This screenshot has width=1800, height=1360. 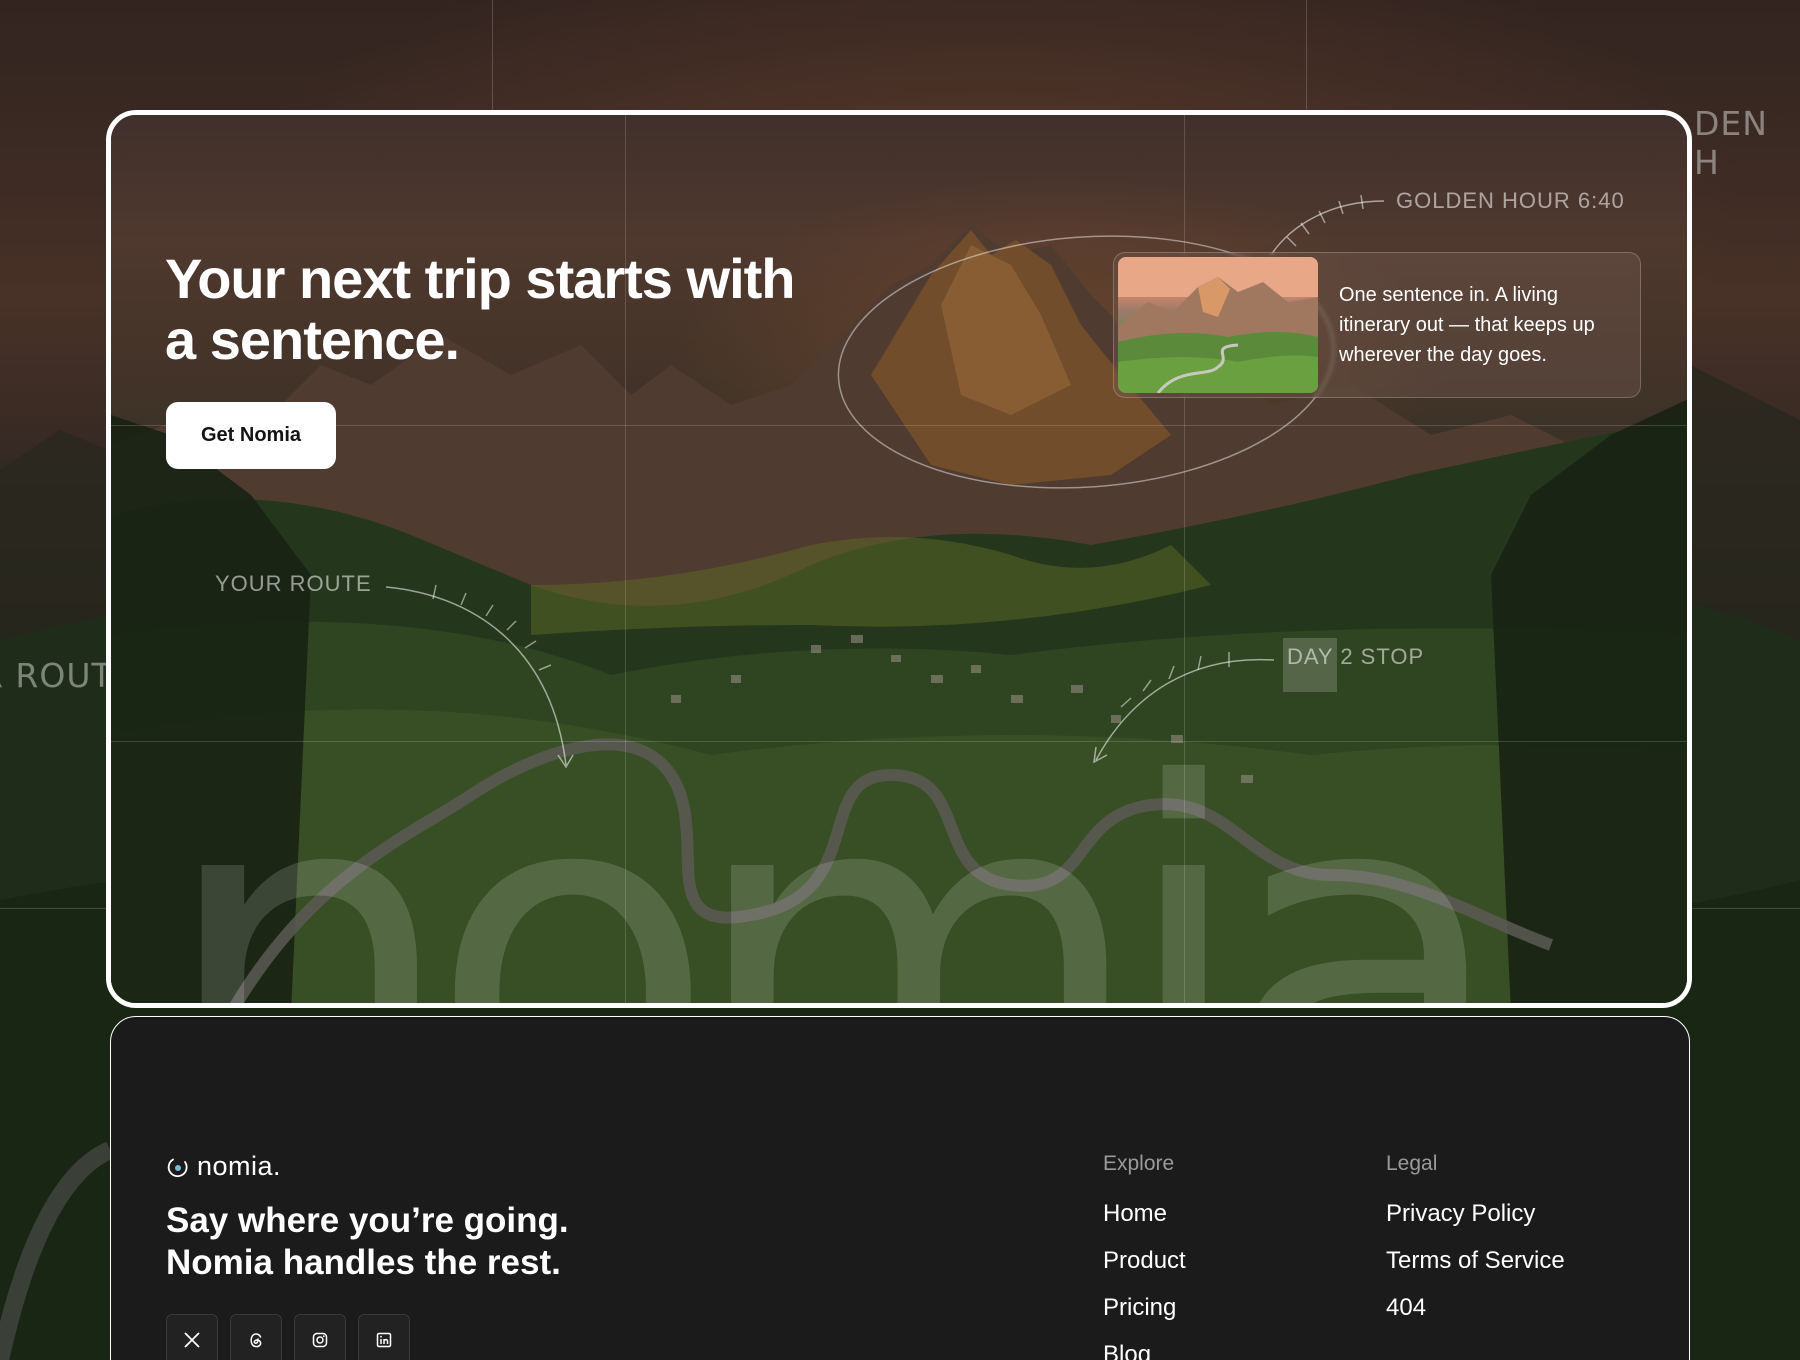 What do you see at coordinates (1144, 1223) in the screenshot?
I see `footer-link-home: Home` at bounding box center [1144, 1223].